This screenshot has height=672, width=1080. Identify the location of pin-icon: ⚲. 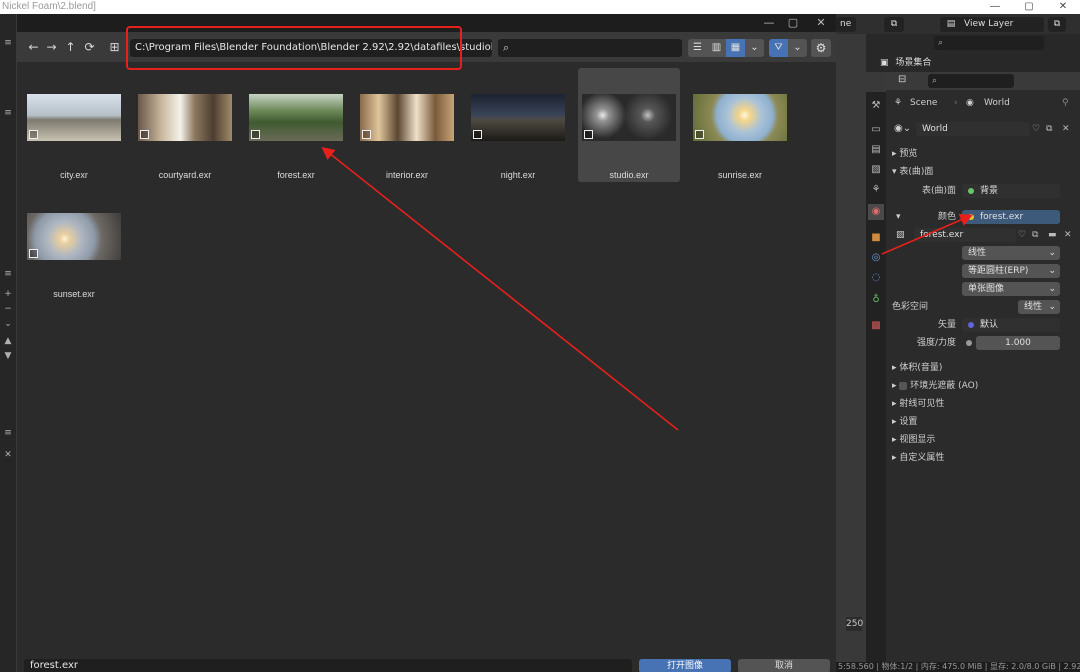
(1065, 103).